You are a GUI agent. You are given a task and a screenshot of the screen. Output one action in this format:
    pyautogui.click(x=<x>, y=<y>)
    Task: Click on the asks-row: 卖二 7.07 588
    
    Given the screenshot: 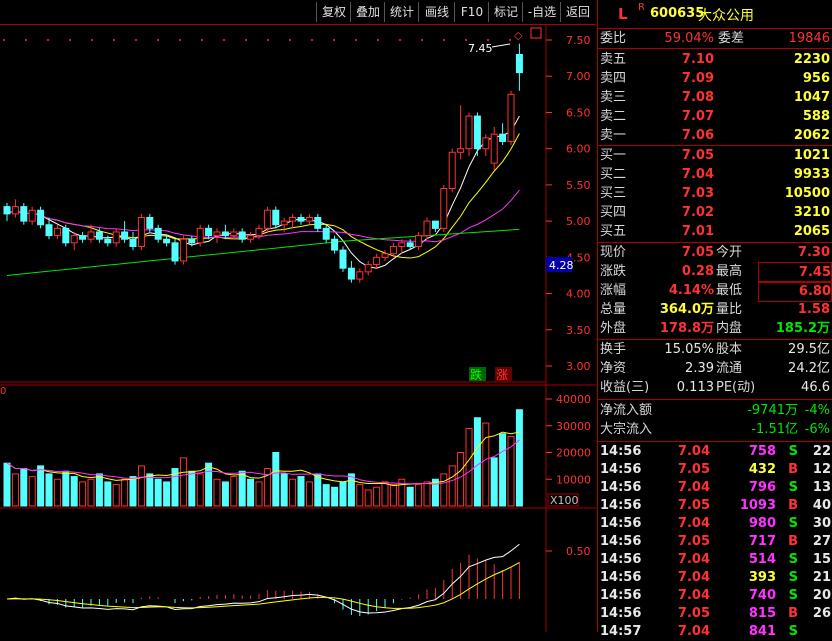 What is the action you would take?
    pyautogui.click(x=715, y=116)
    